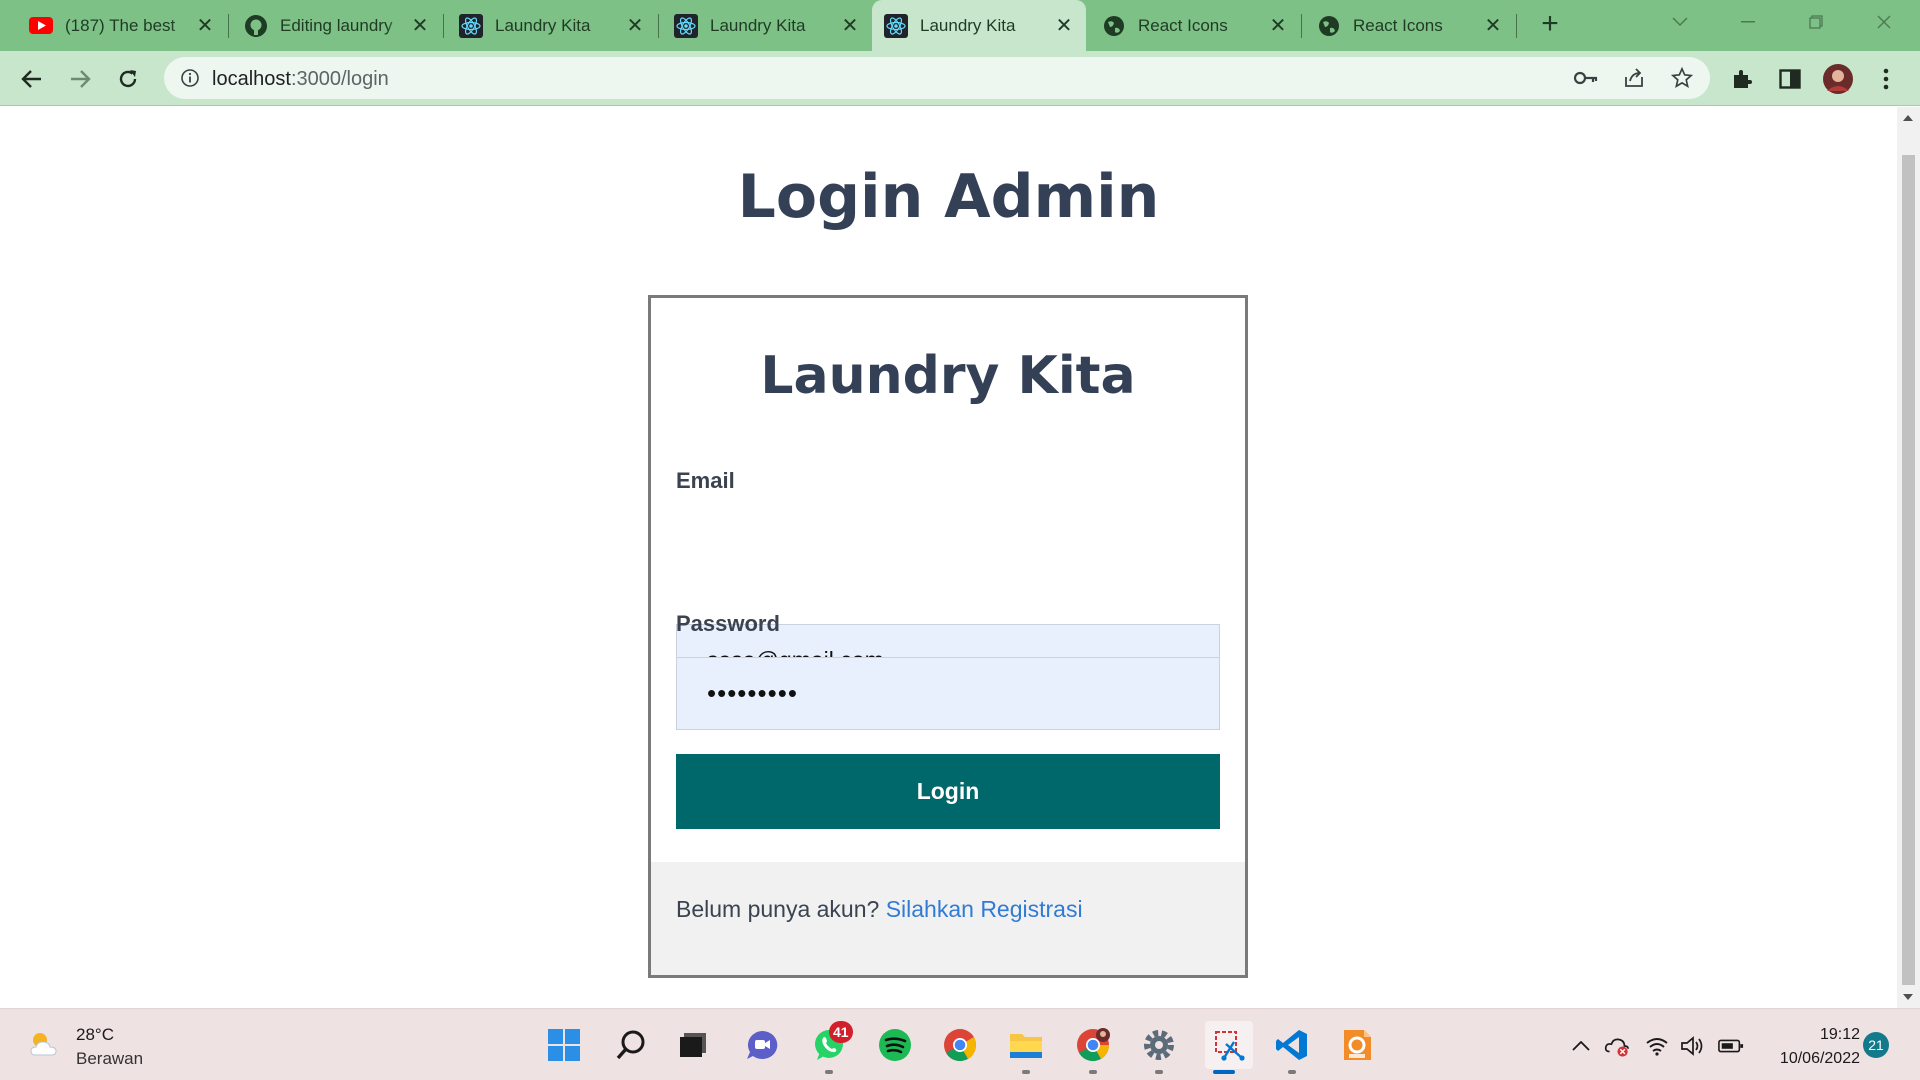 Image resolution: width=1920 pixels, height=1080 pixels. I want to click on chrome-icon, so click(960, 1045).